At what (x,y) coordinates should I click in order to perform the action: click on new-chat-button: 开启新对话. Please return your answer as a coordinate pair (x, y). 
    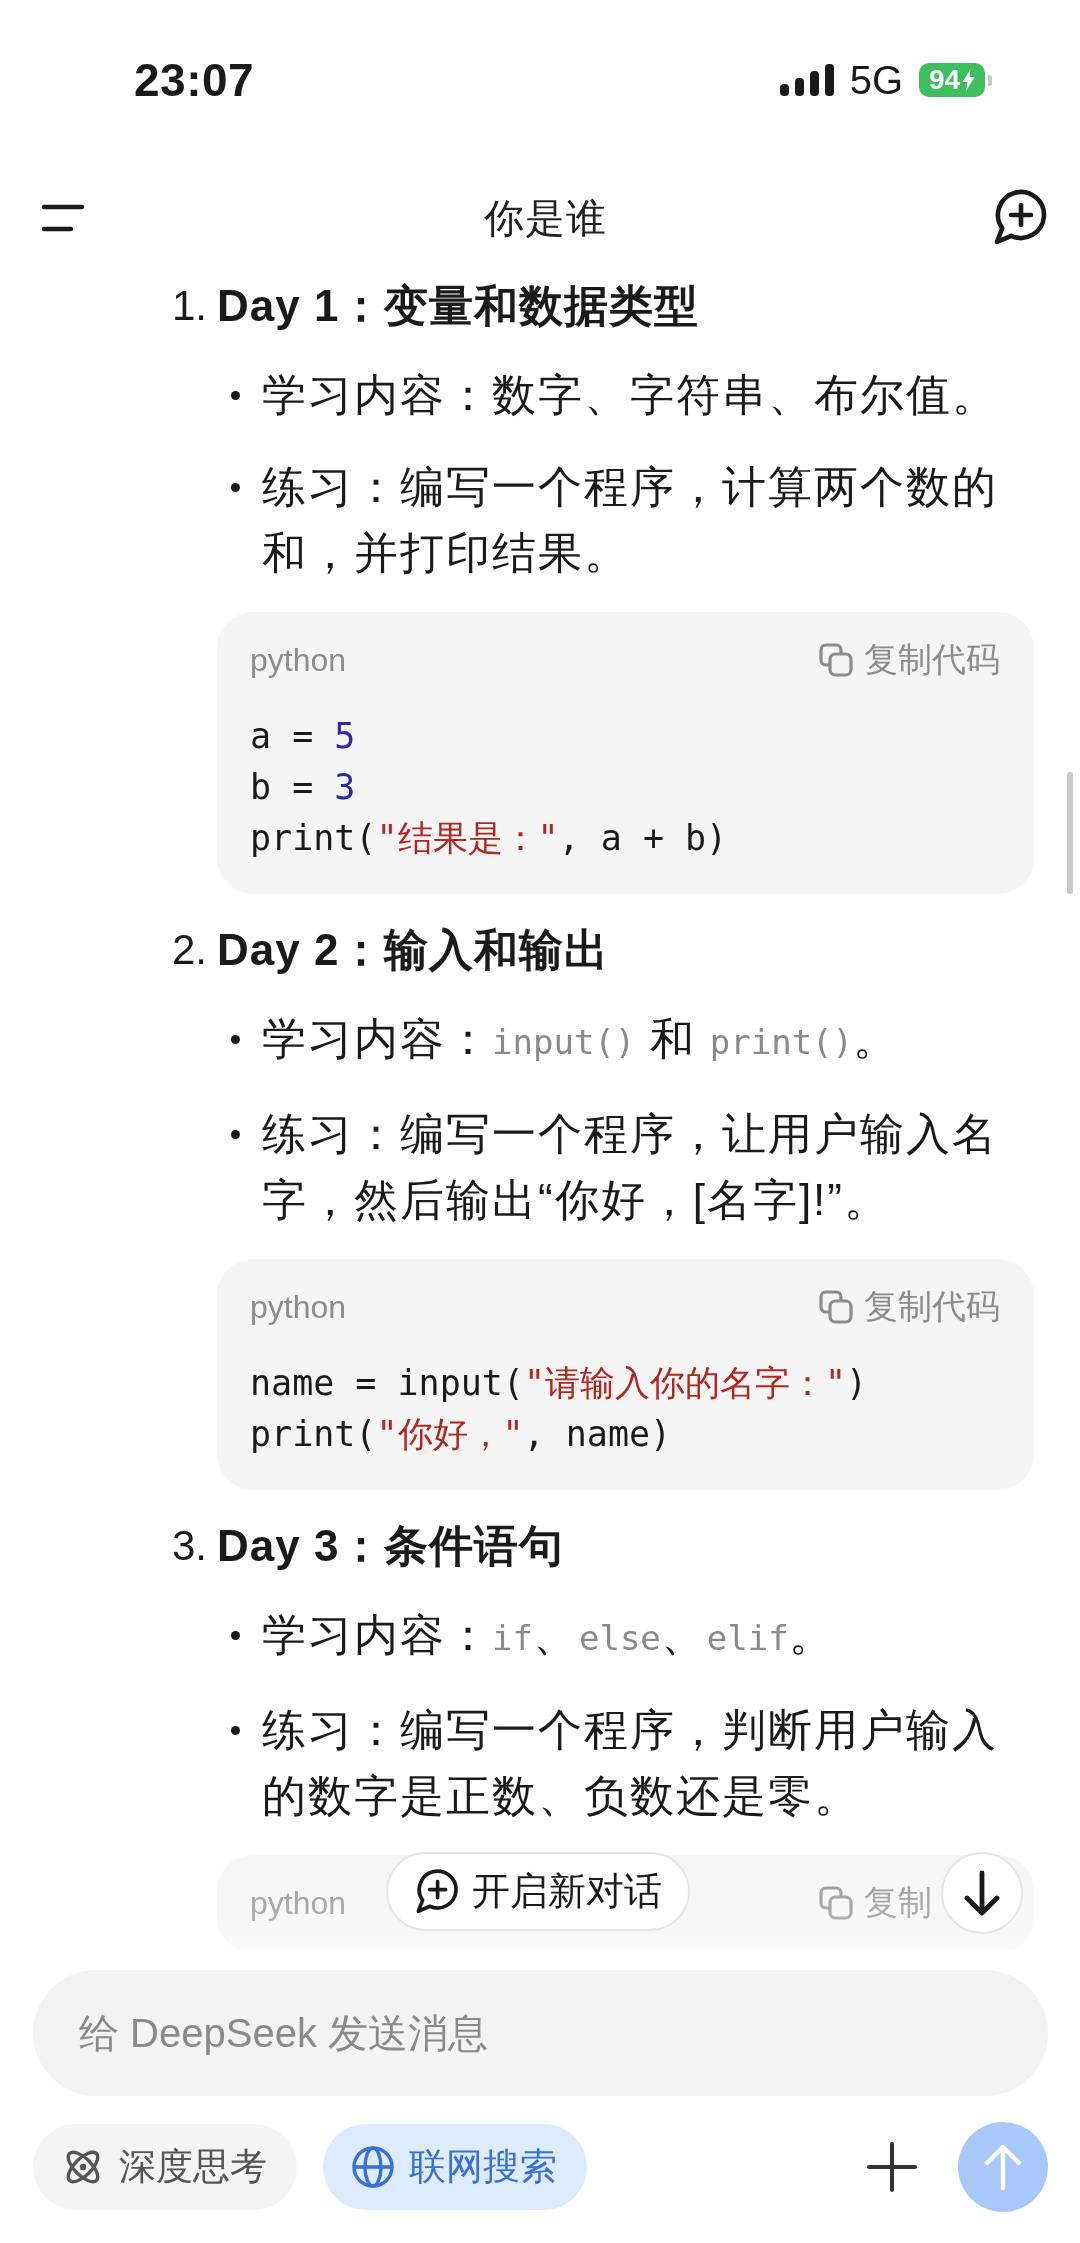
    Looking at the image, I should click on (538, 1891).